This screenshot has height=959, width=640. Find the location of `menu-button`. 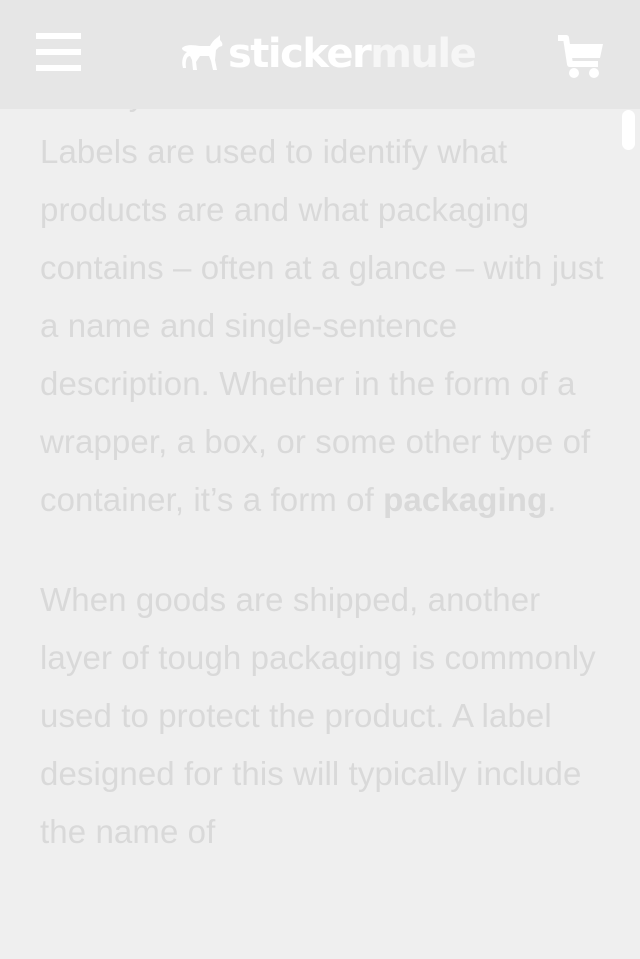

menu-button is located at coordinates (59, 53).